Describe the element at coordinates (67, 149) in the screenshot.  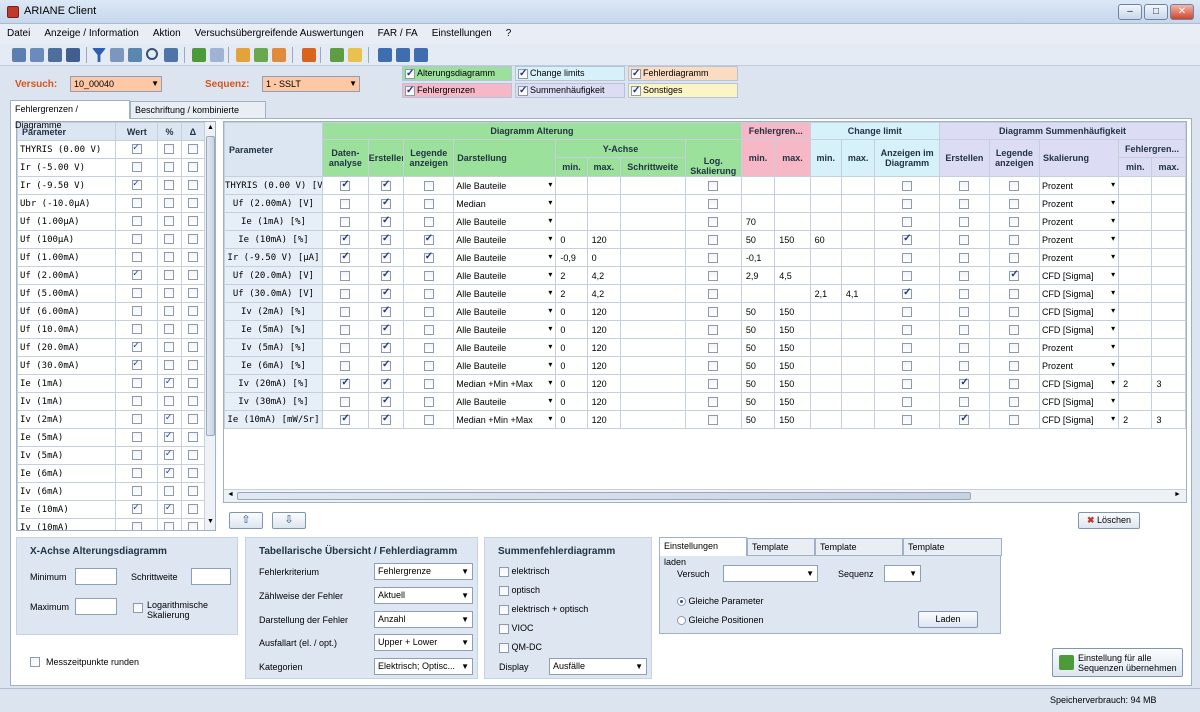
I see `parameter-cell: THYRIS (0.00 V)` at that location.